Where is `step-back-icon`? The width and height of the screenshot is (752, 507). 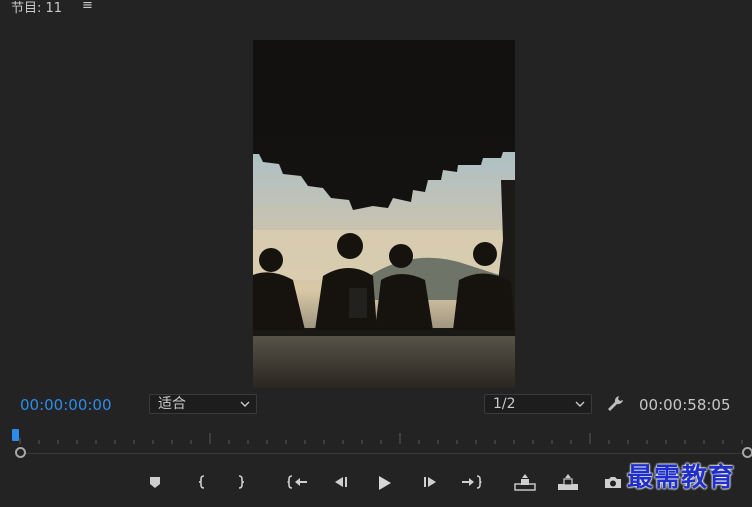 step-back-icon is located at coordinates (341, 482).